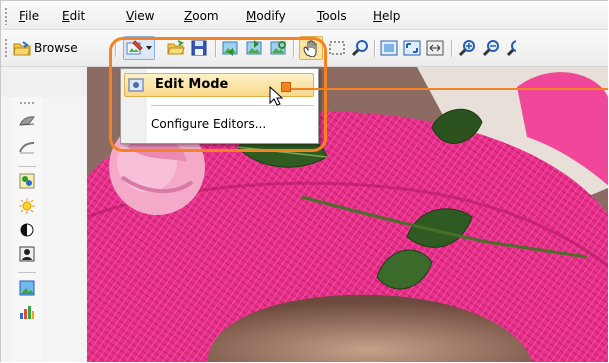 The height and width of the screenshot is (363, 609). I want to click on menu-file: File, so click(29, 16).